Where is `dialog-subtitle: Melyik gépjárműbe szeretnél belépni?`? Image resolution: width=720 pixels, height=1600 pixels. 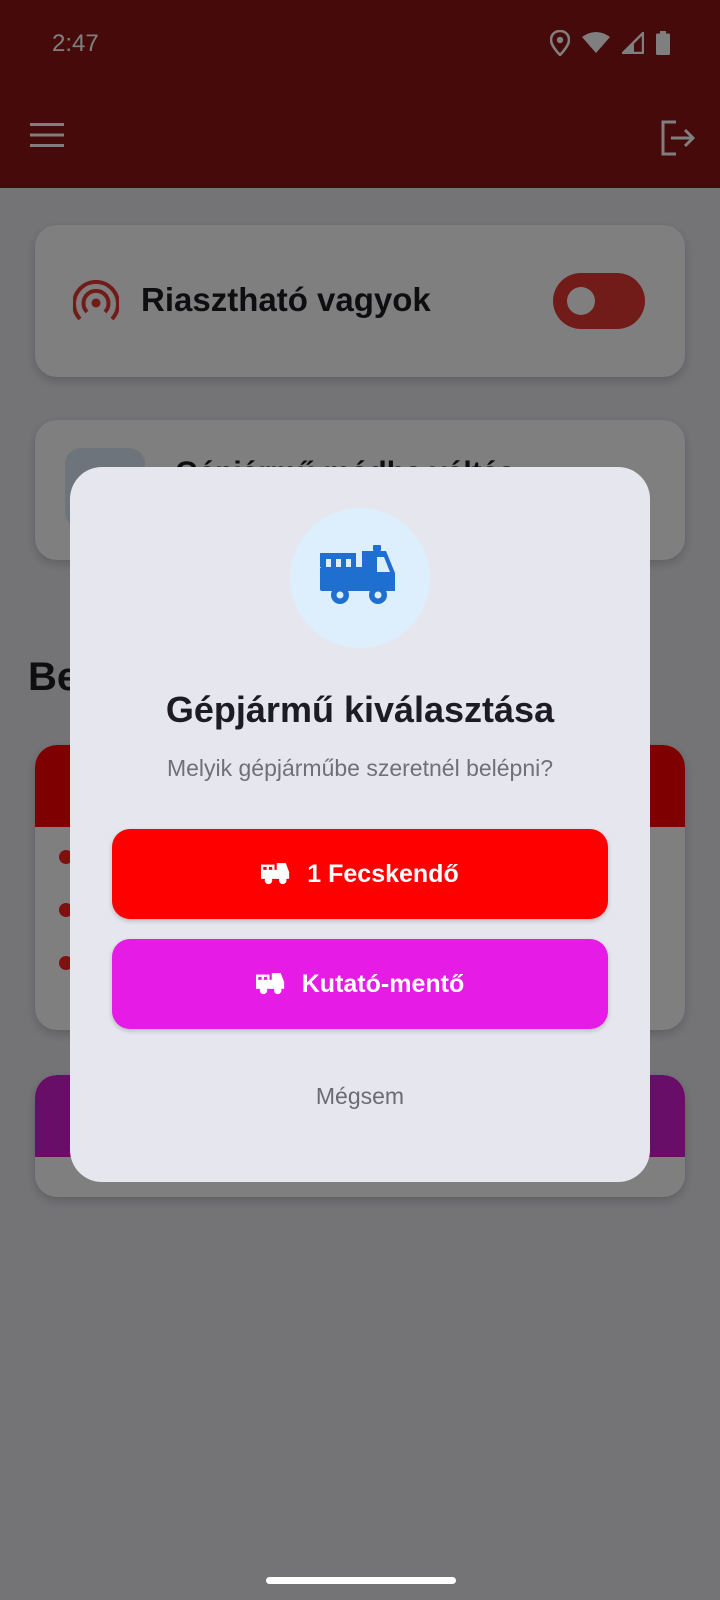 dialog-subtitle: Melyik gépjárműbe szeretnél belépni? is located at coordinates (360, 768).